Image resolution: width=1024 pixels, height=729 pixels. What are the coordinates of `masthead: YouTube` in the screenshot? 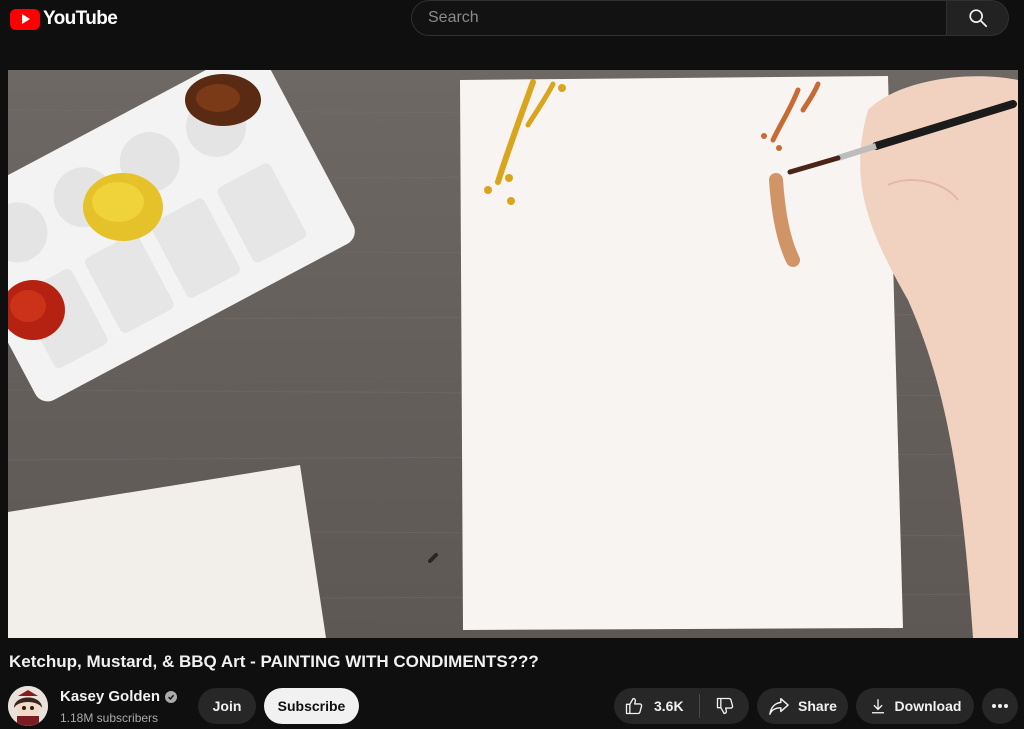 It's located at (512, 20).